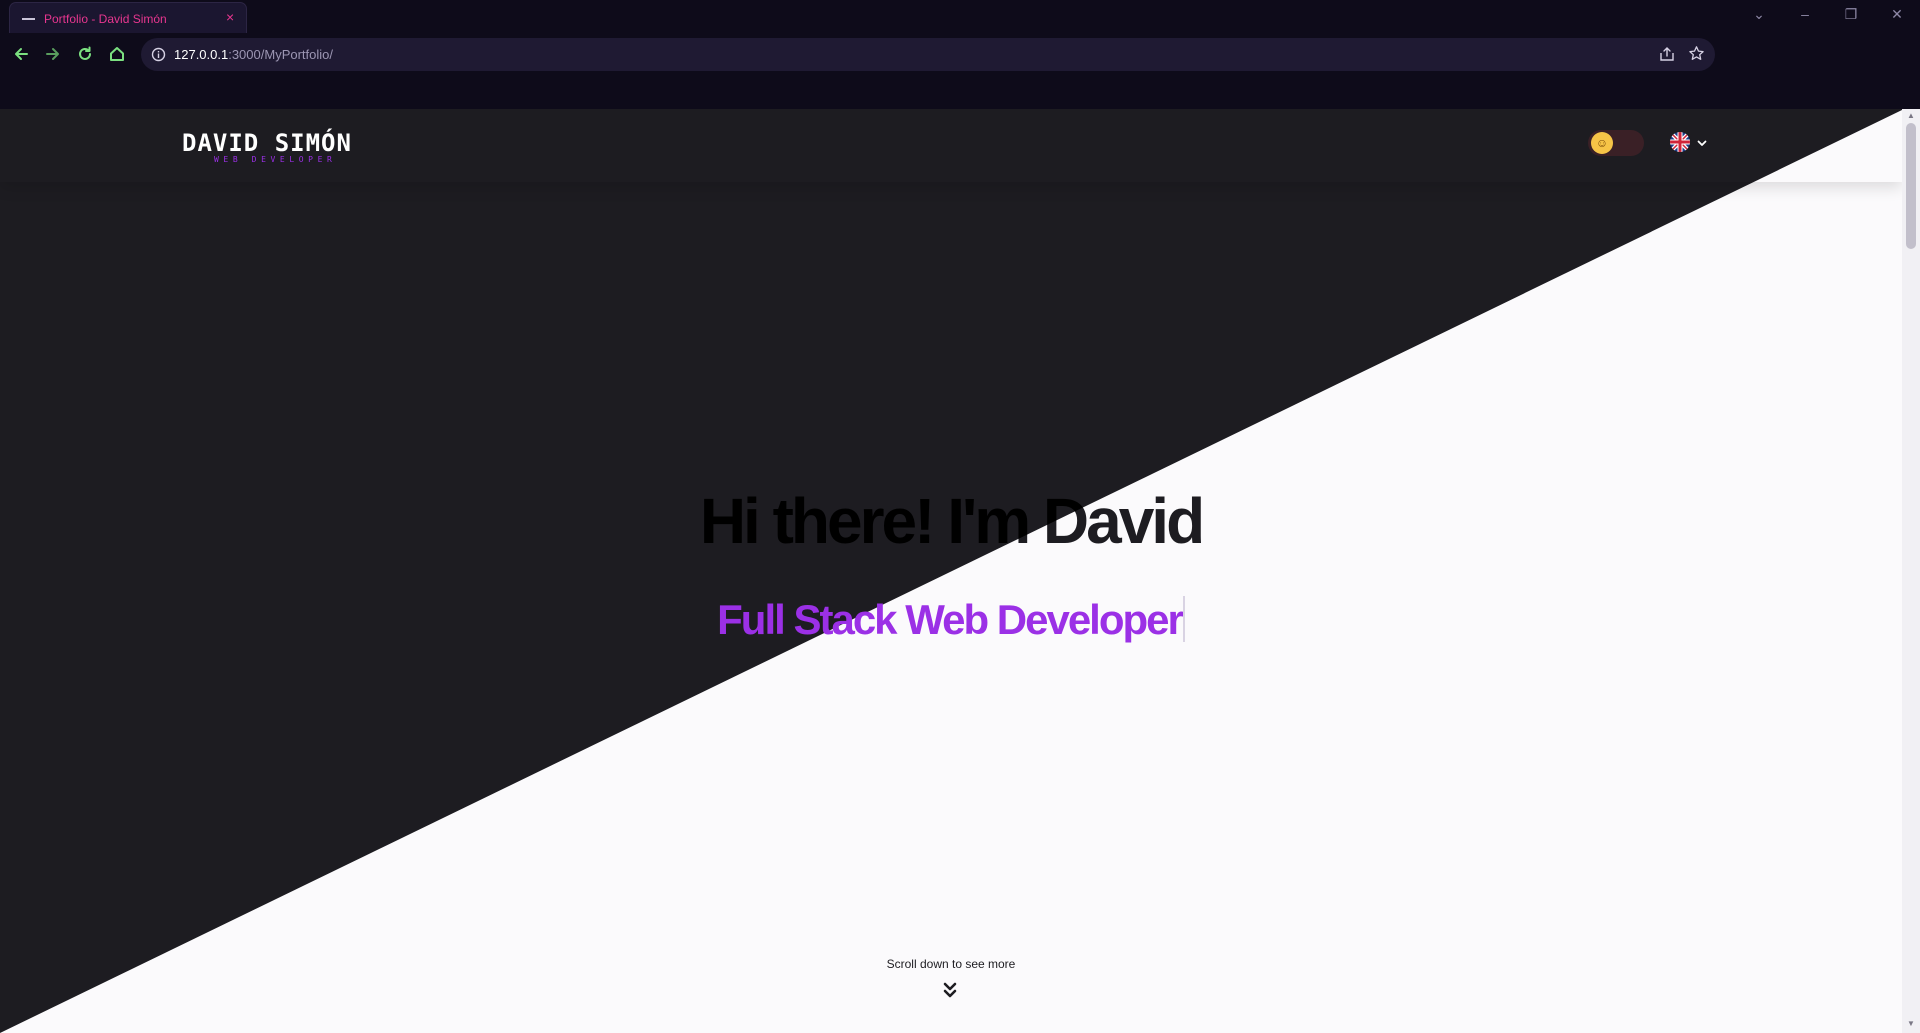  What do you see at coordinates (117, 54) in the screenshot?
I see `home-icon` at bounding box center [117, 54].